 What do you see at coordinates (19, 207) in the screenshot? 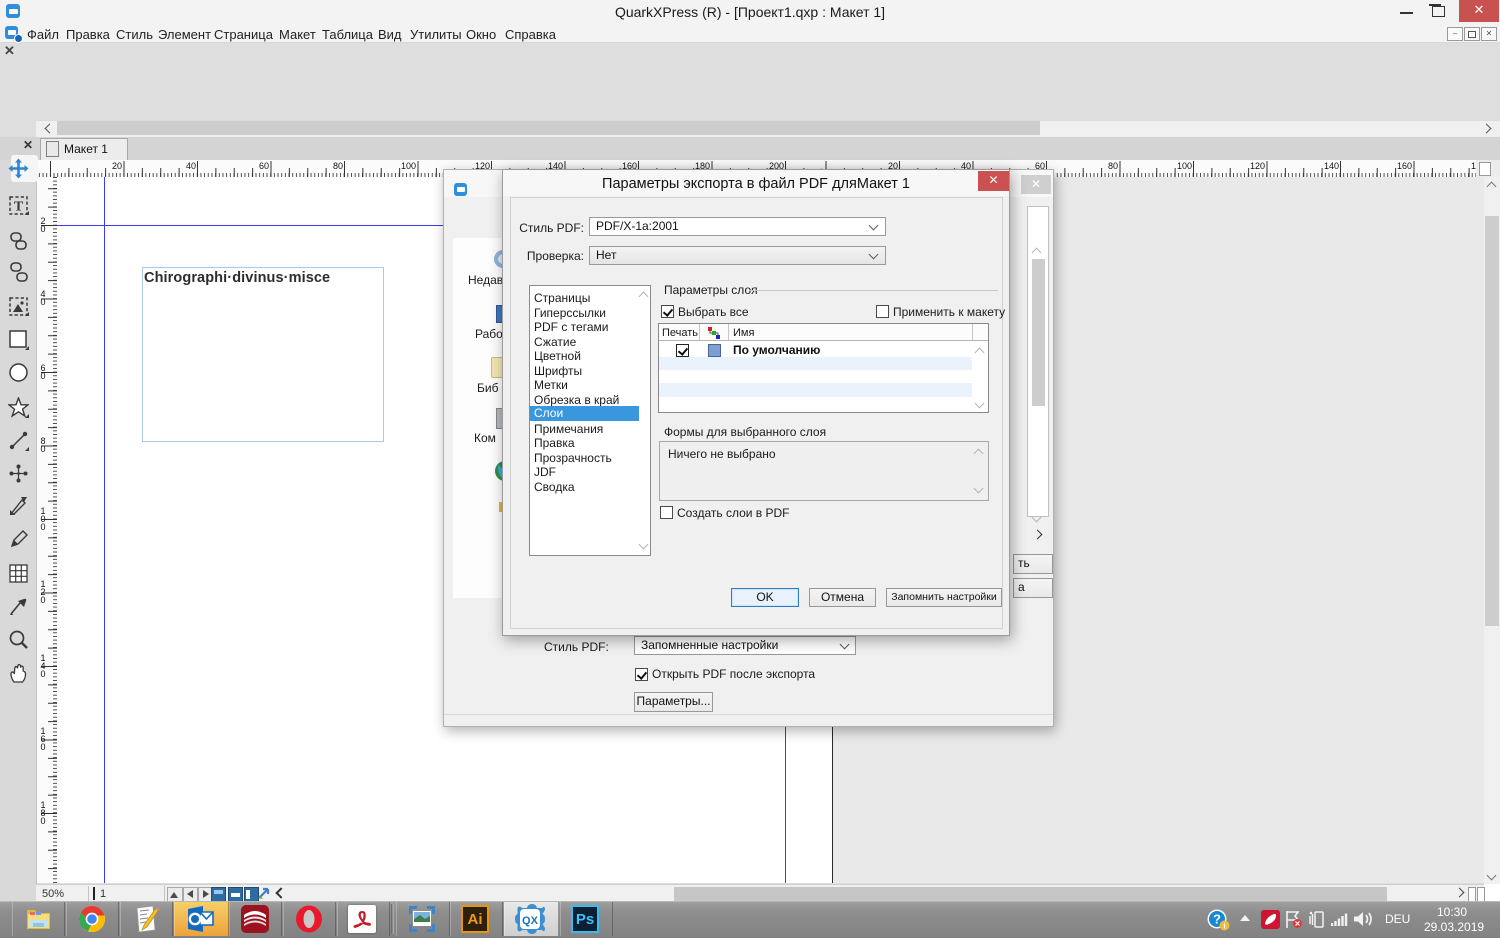
I see `svg-text: T` at bounding box center [19, 207].